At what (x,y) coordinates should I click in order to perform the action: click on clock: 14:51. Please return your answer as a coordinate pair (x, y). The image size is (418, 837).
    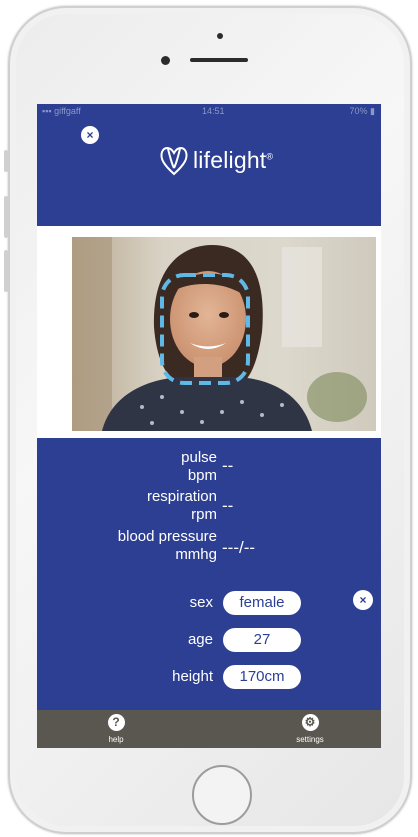
    Looking at the image, I should click on (213, 111).